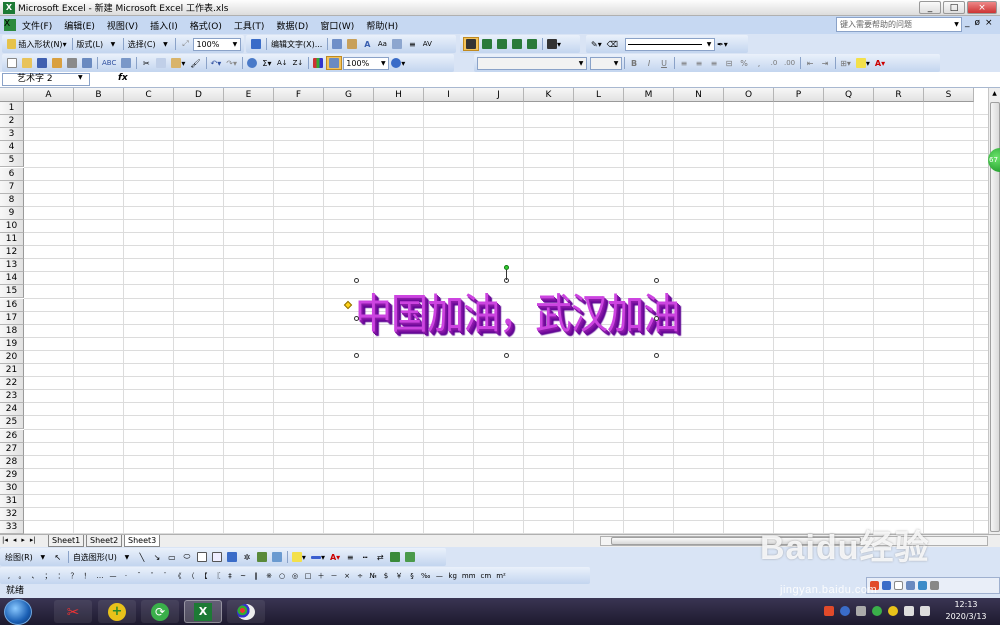  What do you see at coordinates (861, 611) in the screenshot?
I see `tray-arrow-icon` at bounding box center [861, 611].